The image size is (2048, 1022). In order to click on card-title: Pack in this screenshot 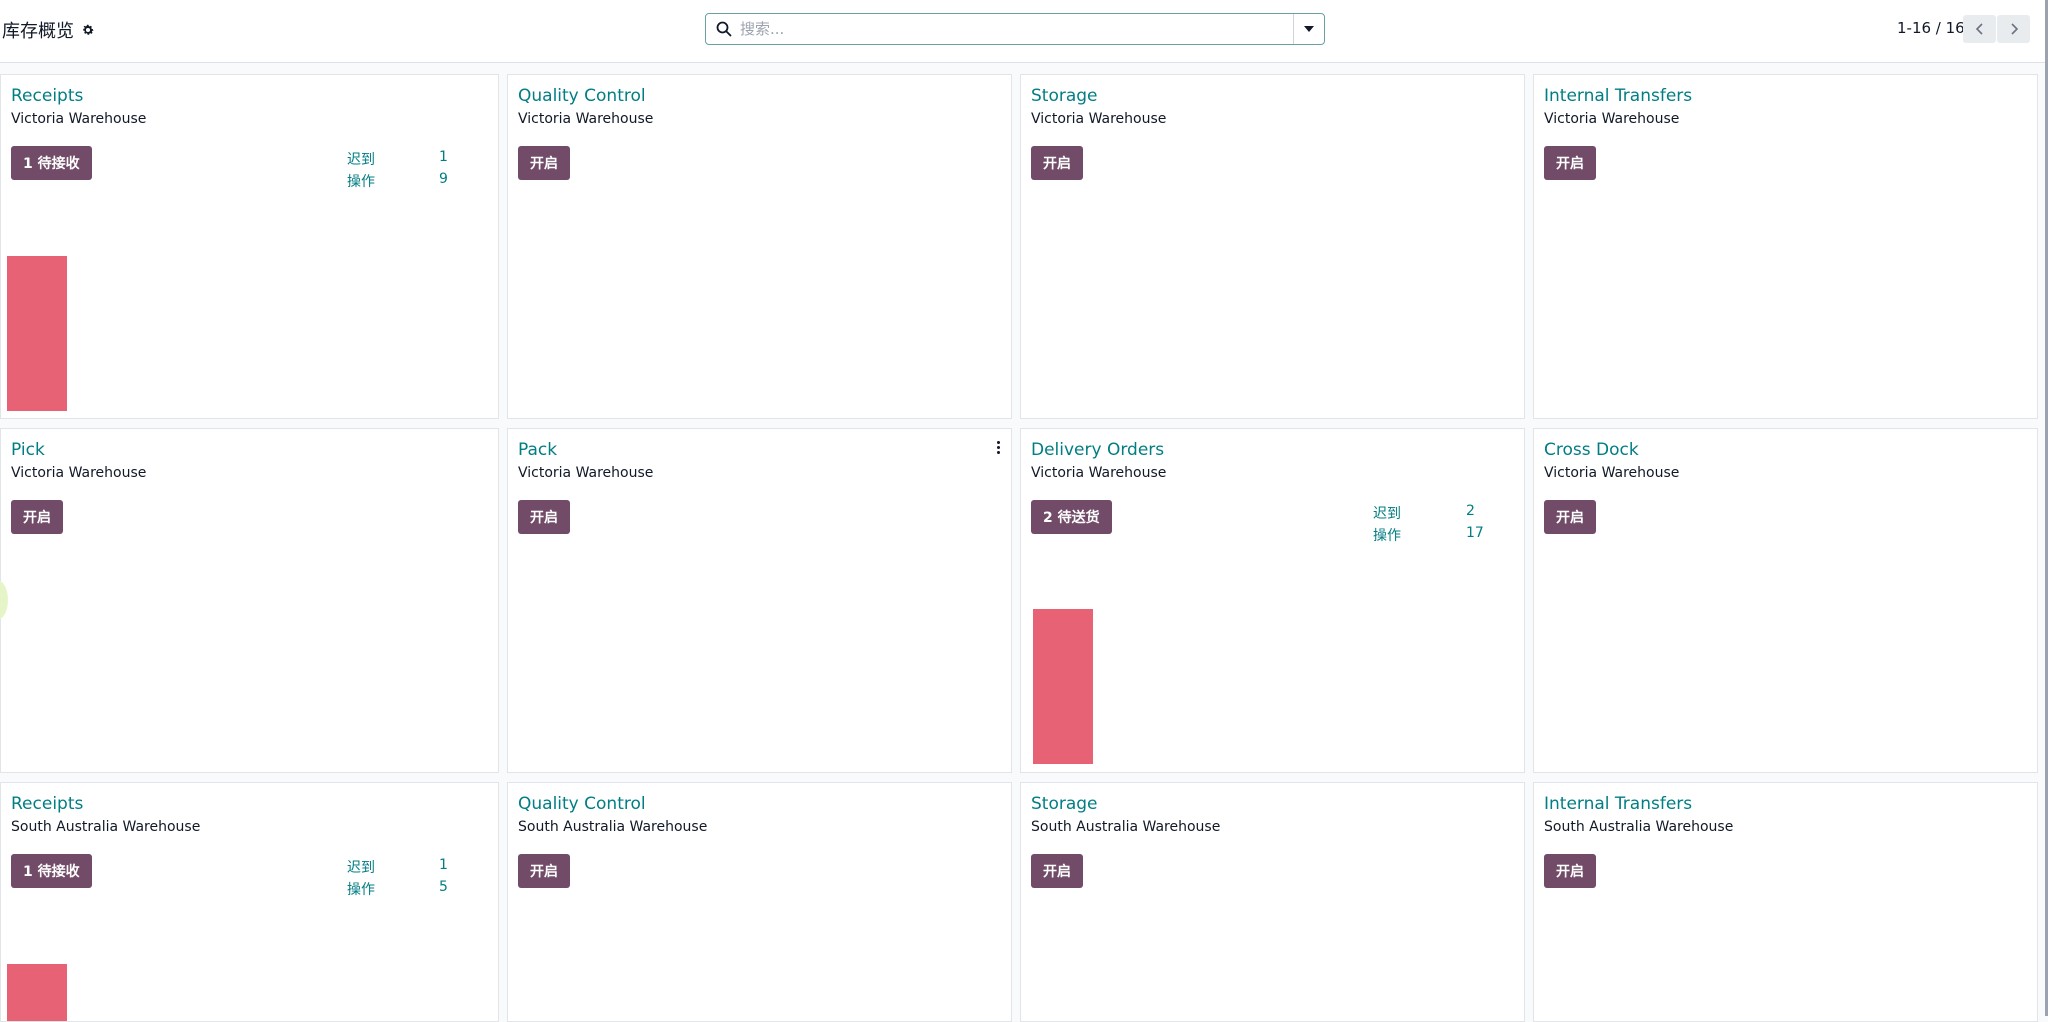, I will do `click(537, 450)`.